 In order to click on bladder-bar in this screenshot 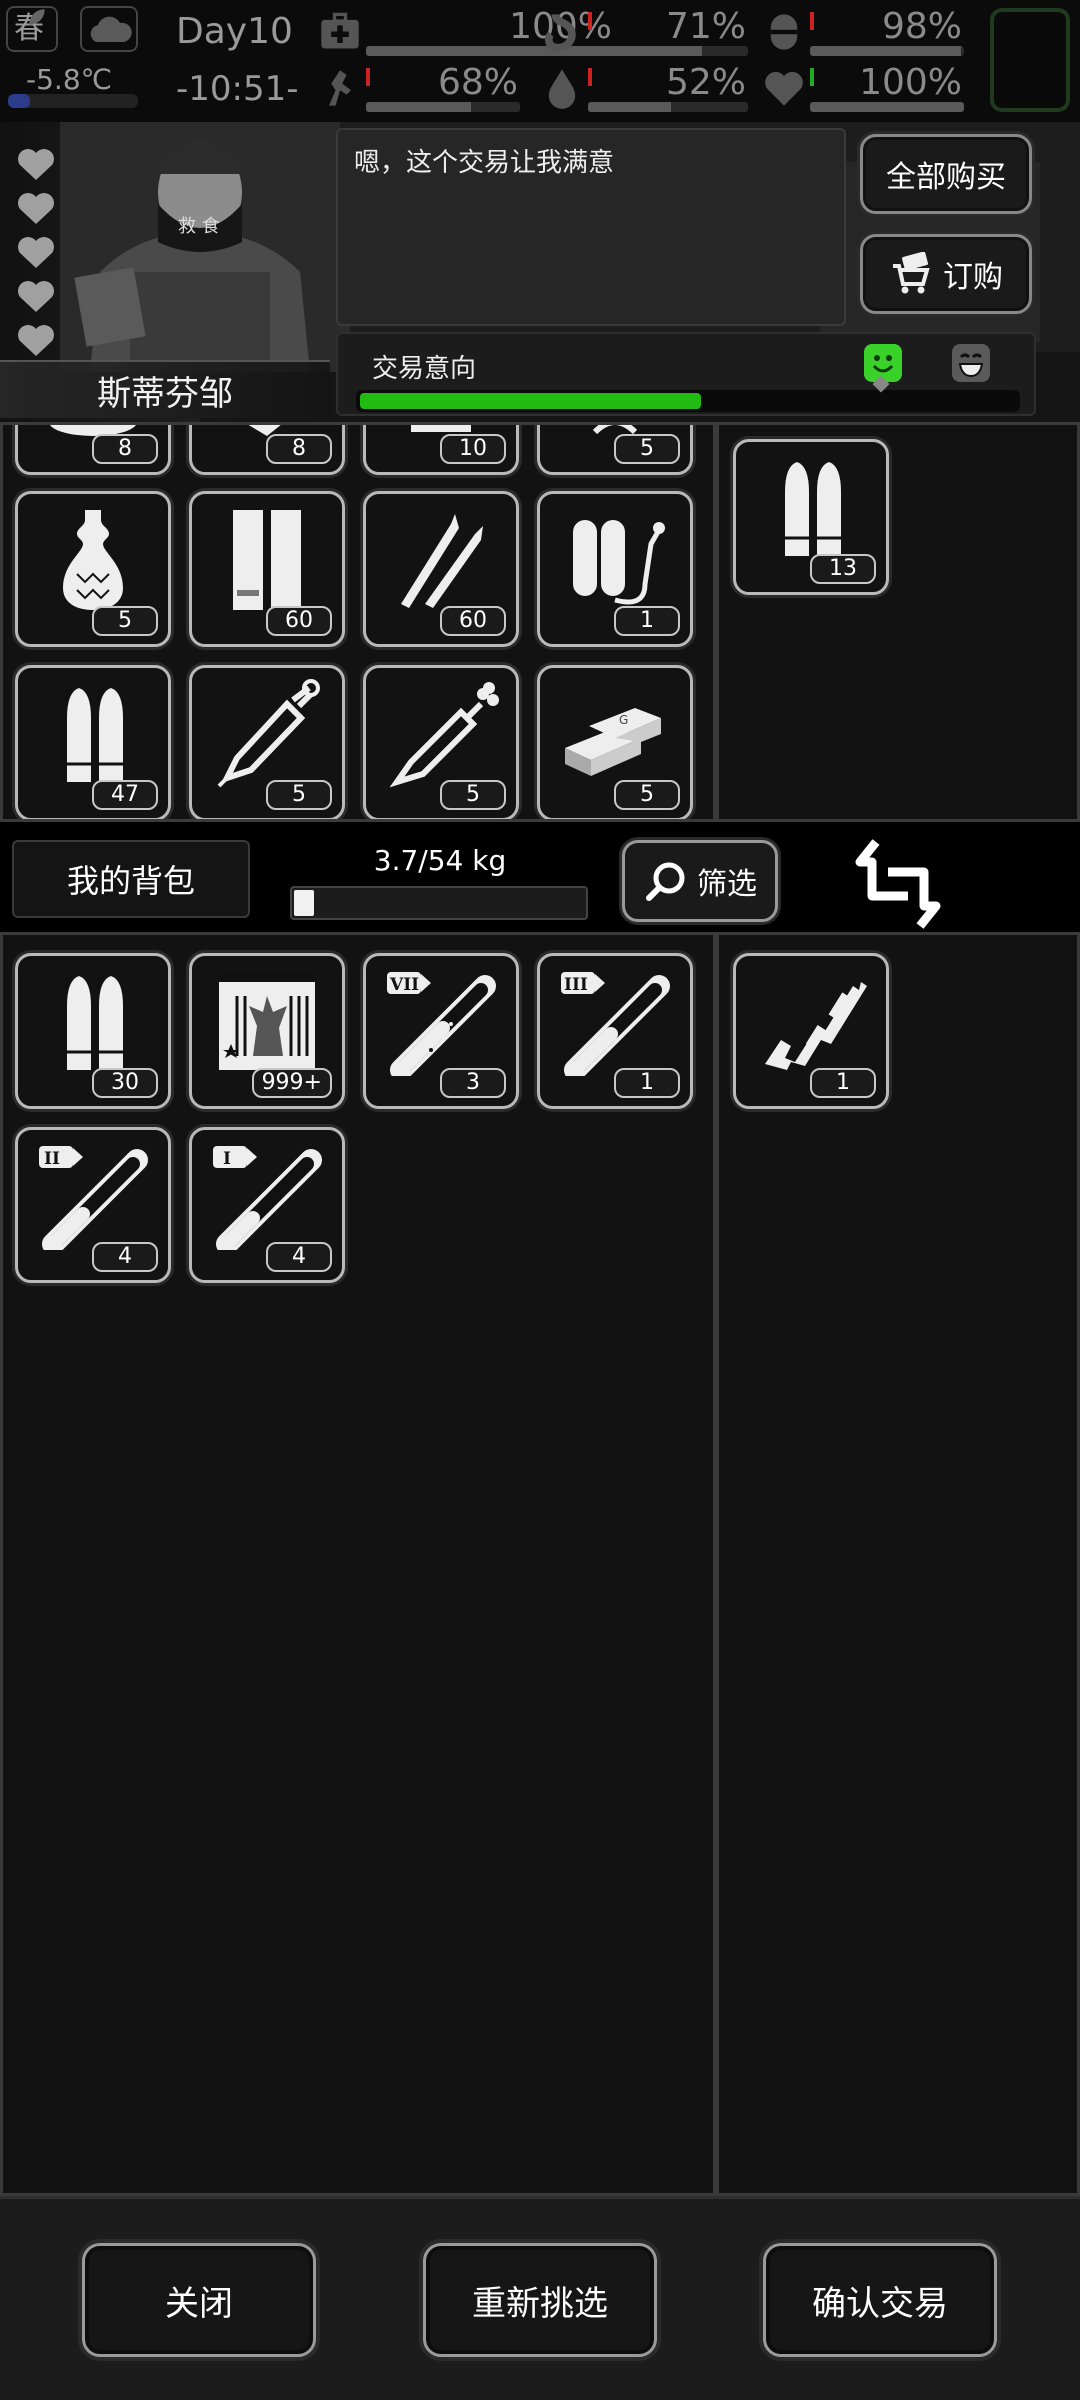, I will do `click(885, 51)`.